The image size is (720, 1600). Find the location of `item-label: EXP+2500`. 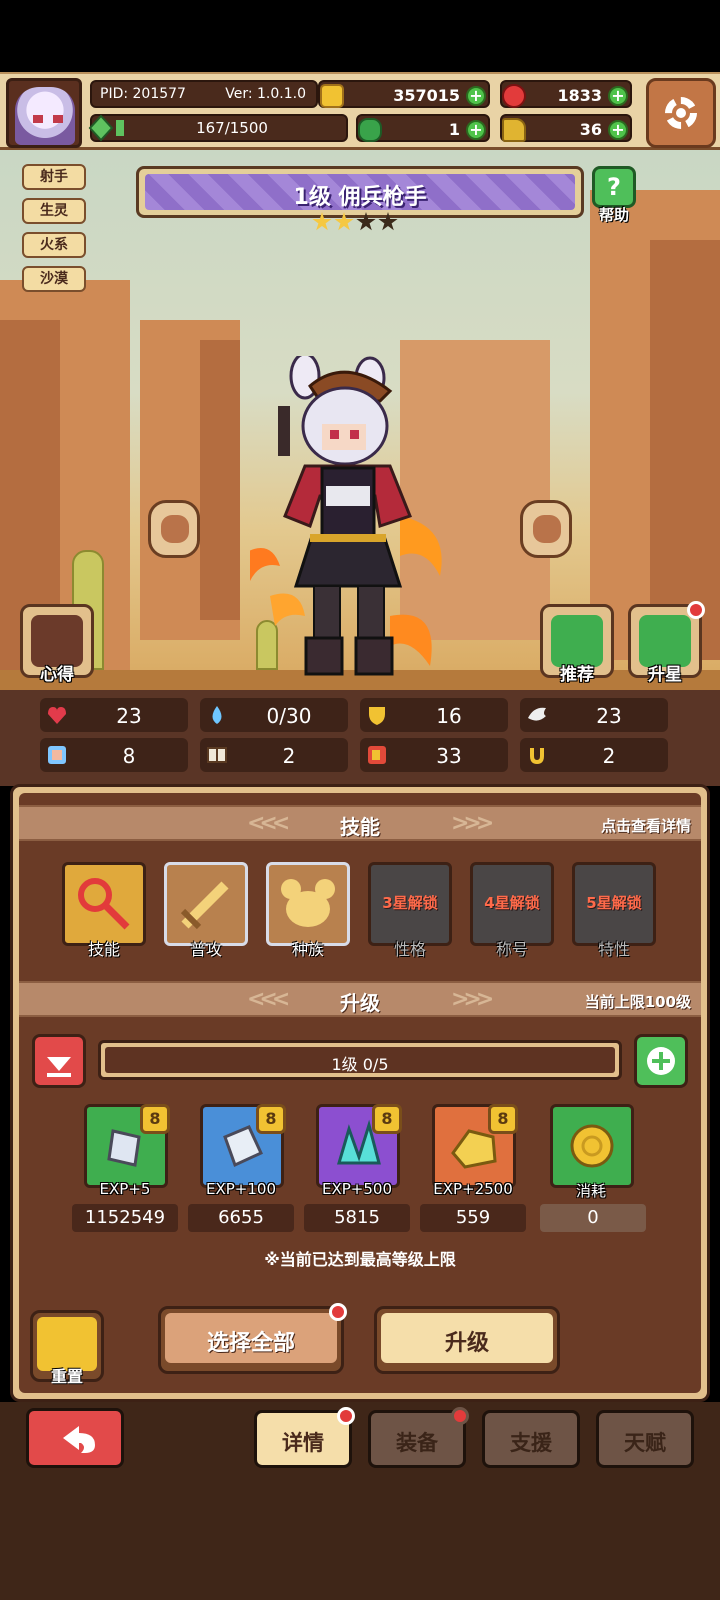

item-label: EXP+2500 is located at coordinates (473, 1189).